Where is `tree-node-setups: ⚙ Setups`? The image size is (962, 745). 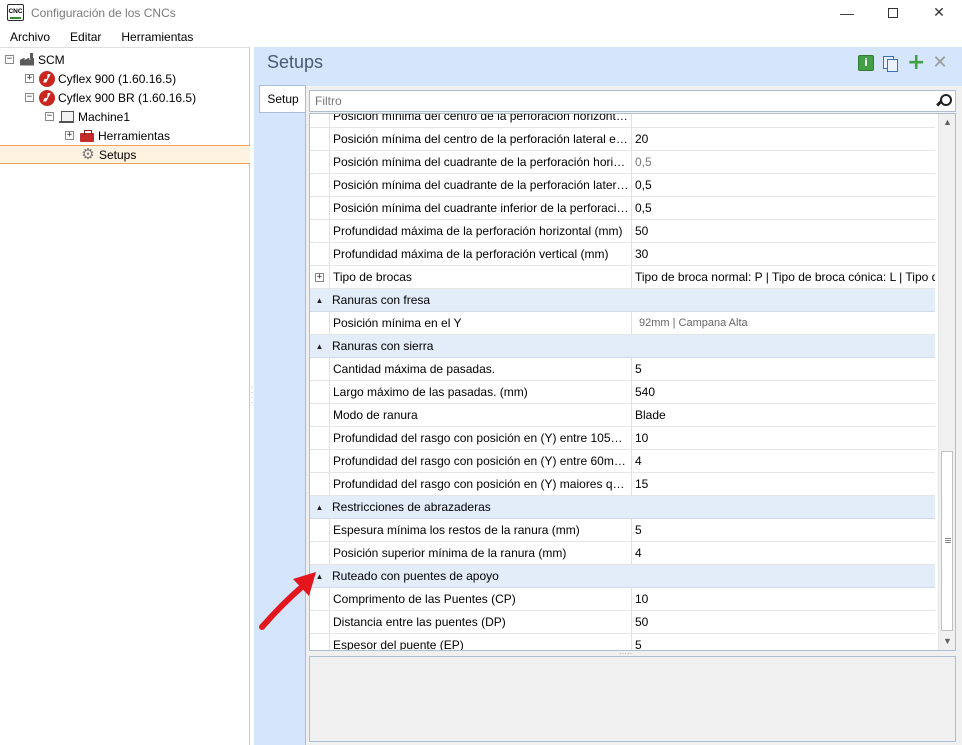 tree-node-setups: ⚙ Setups is located at coordinates (125, 154).